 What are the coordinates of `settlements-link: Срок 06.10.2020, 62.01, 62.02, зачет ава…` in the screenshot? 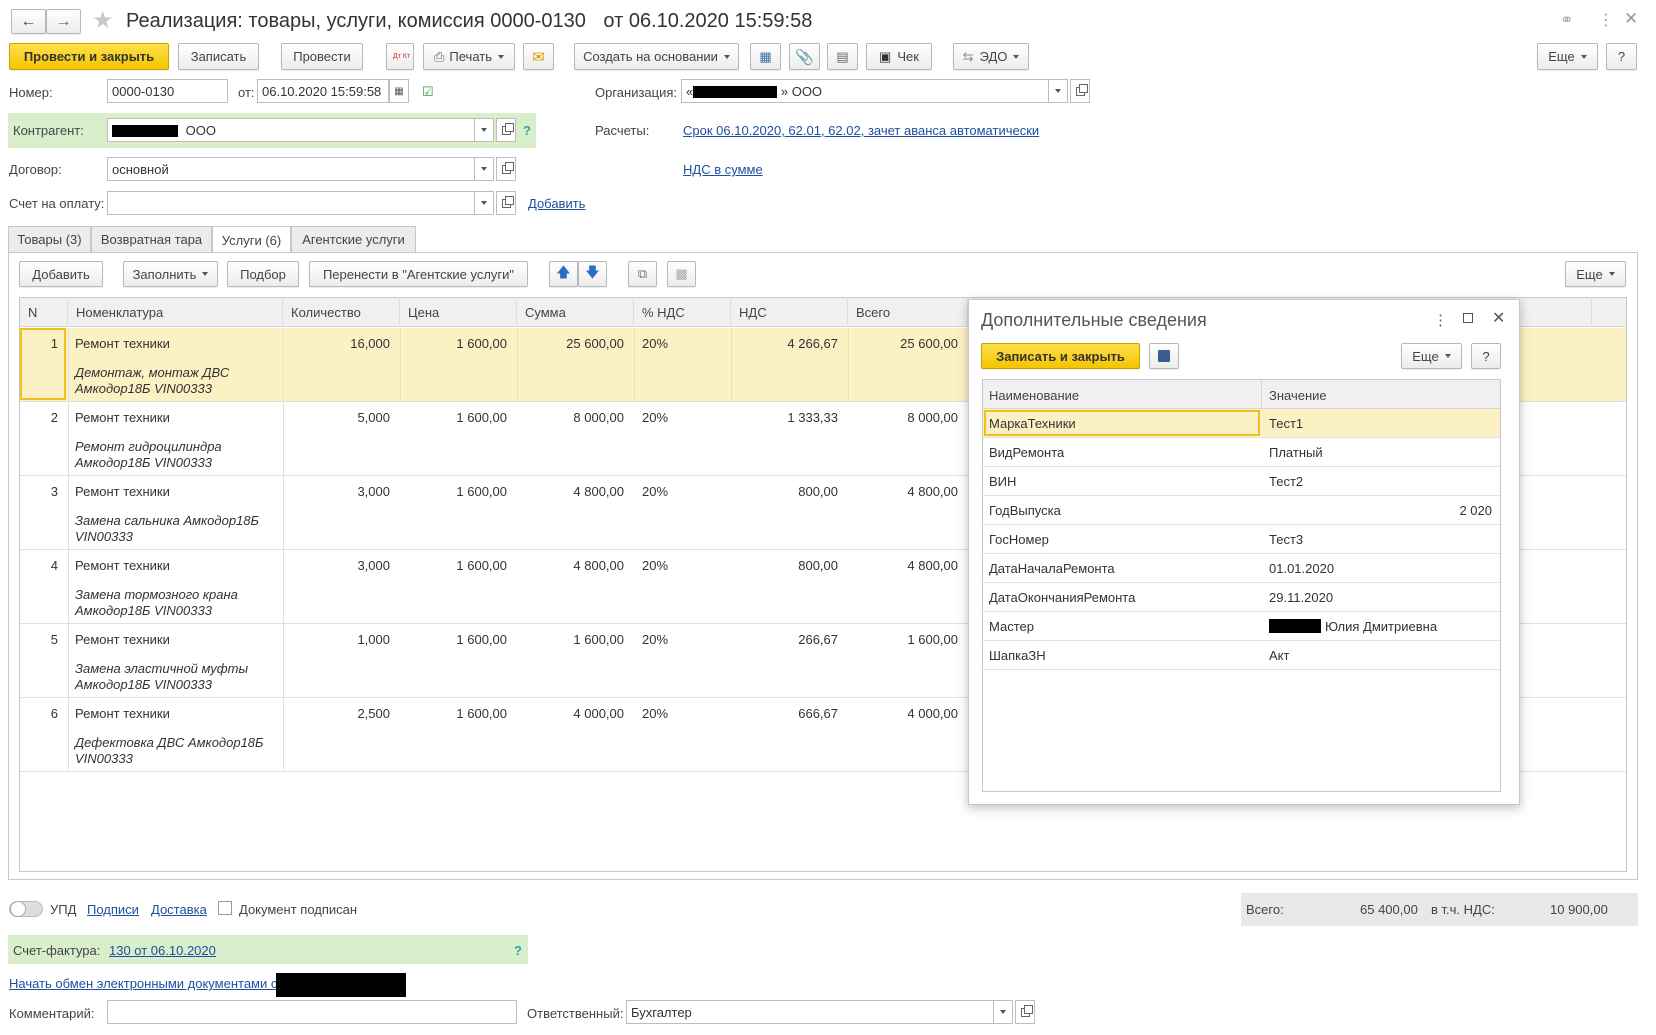 It's located at (861, 130).